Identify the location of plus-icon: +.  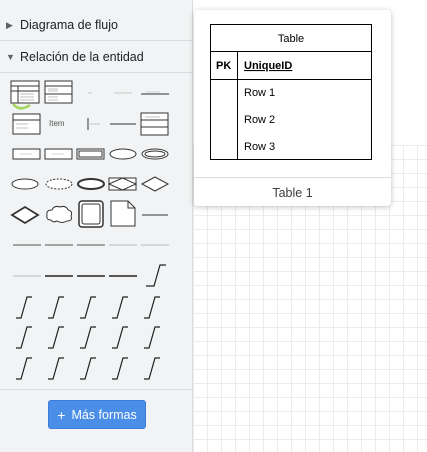
(61, 414).